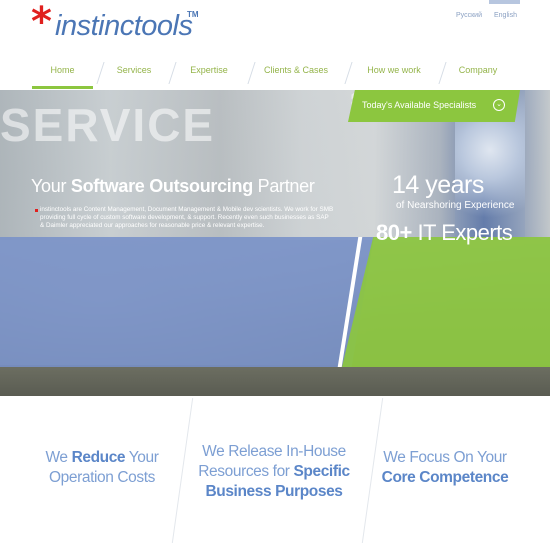 This screenshot has width=550, height=545. What do you see at coordinates (182, 470) in the screenshot?
I see `value-prop-divider` at bounding box center [182, 470].